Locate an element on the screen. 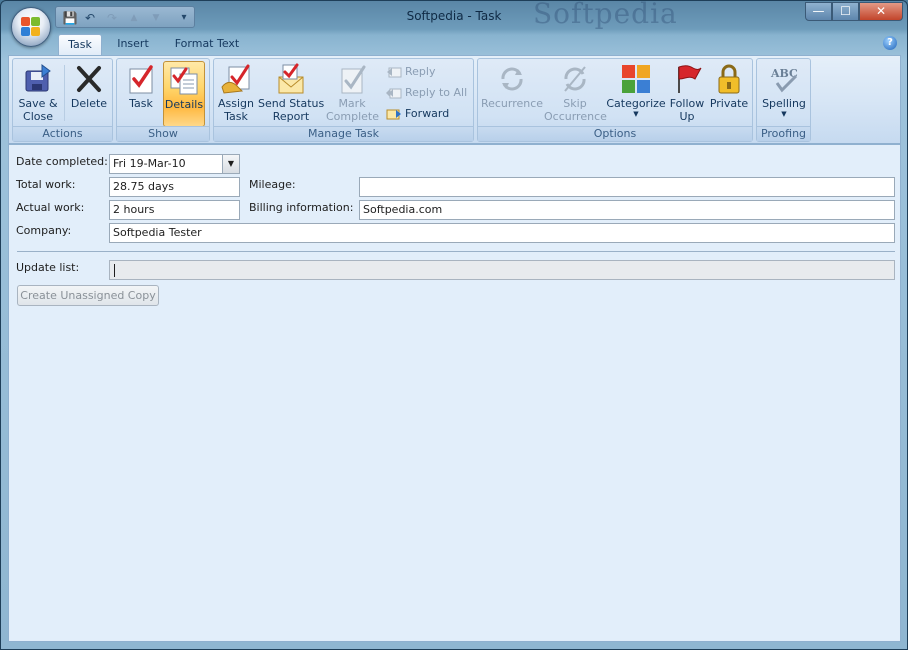  delete-button: Delete is located at coordinates (89, 94).